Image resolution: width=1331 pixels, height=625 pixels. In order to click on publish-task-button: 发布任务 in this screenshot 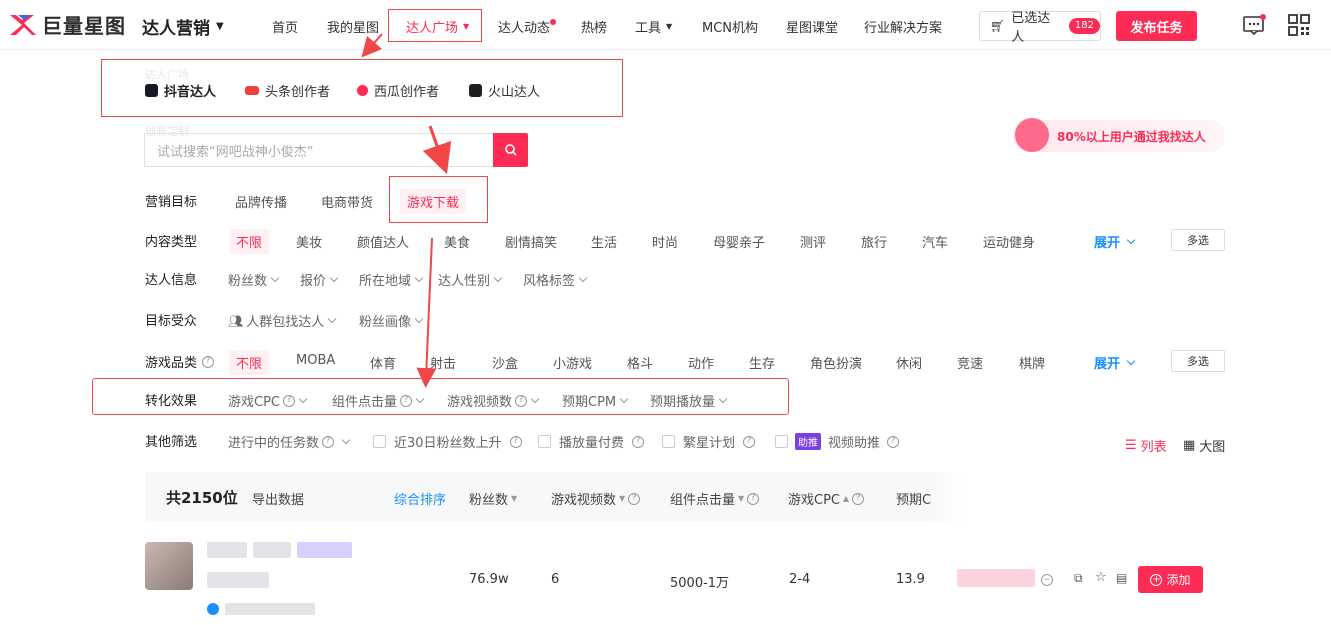, I will do `click(1156, 26)`.